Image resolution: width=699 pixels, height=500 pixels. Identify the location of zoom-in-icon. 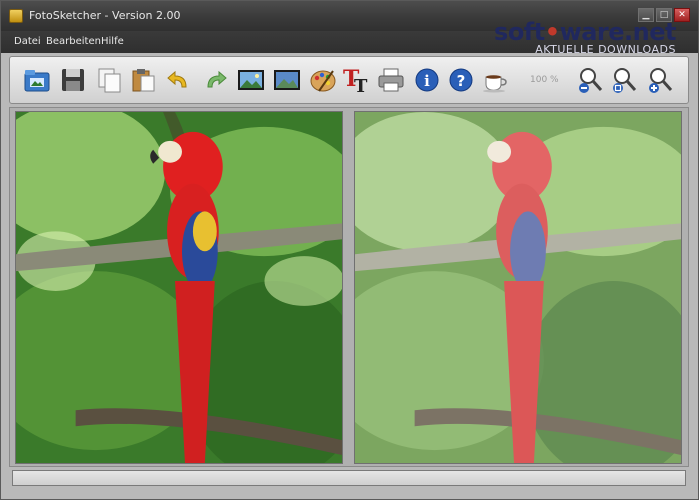
(661, 80).